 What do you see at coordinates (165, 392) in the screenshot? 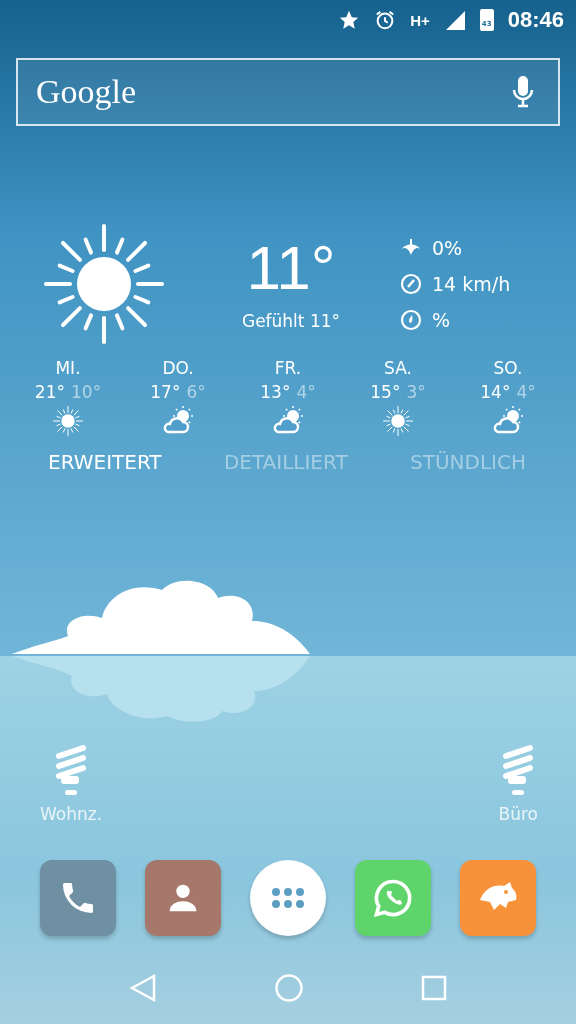
I see `high-temperature: 17°` at bounding box center [165, 392].